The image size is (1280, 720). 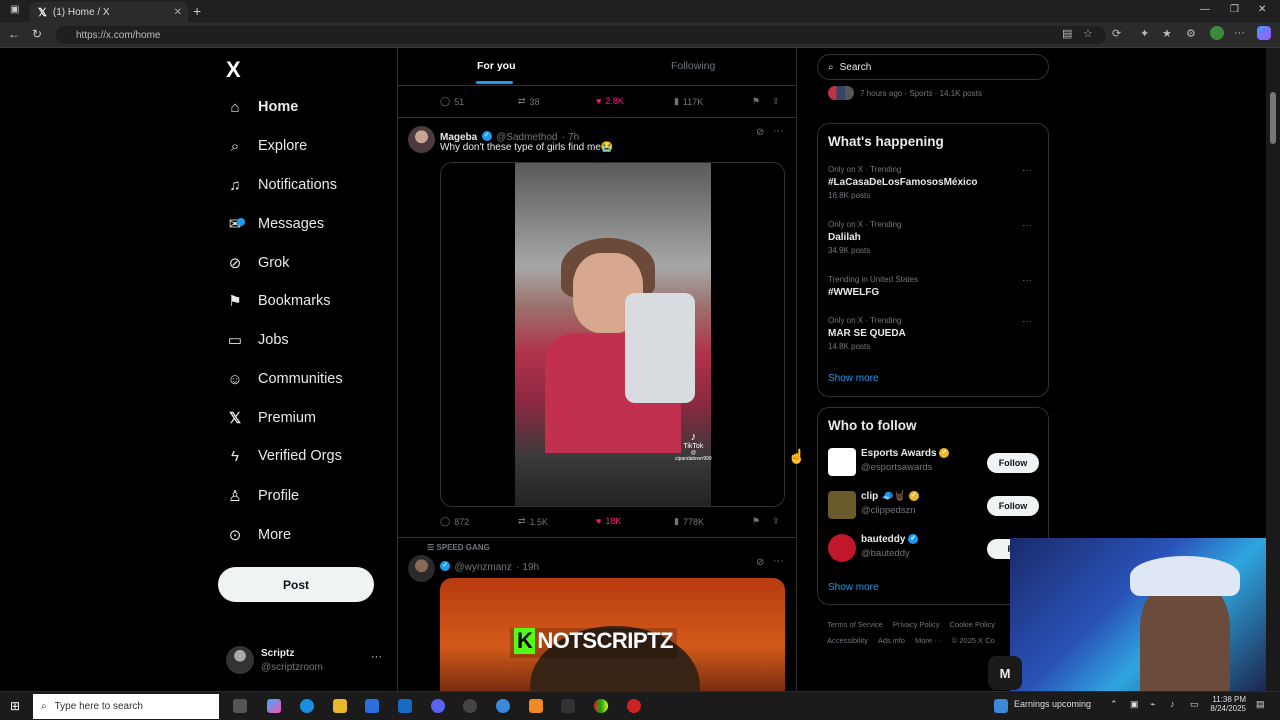 What do you see at coordinates (610, 101) in the screenshot?
I see `like-button: ♥ 2.8K` at bounding box center [610, 101].